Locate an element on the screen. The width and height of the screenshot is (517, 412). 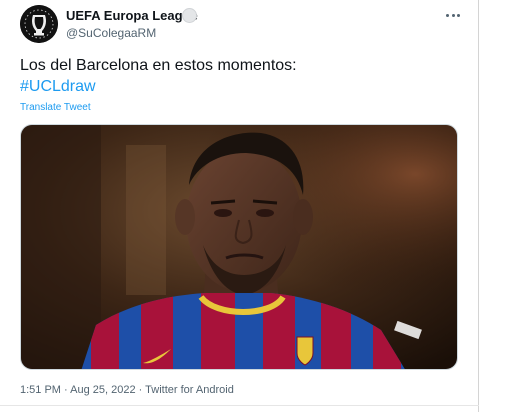
europa-league-logo-icon is located at coordinates (39, 24).